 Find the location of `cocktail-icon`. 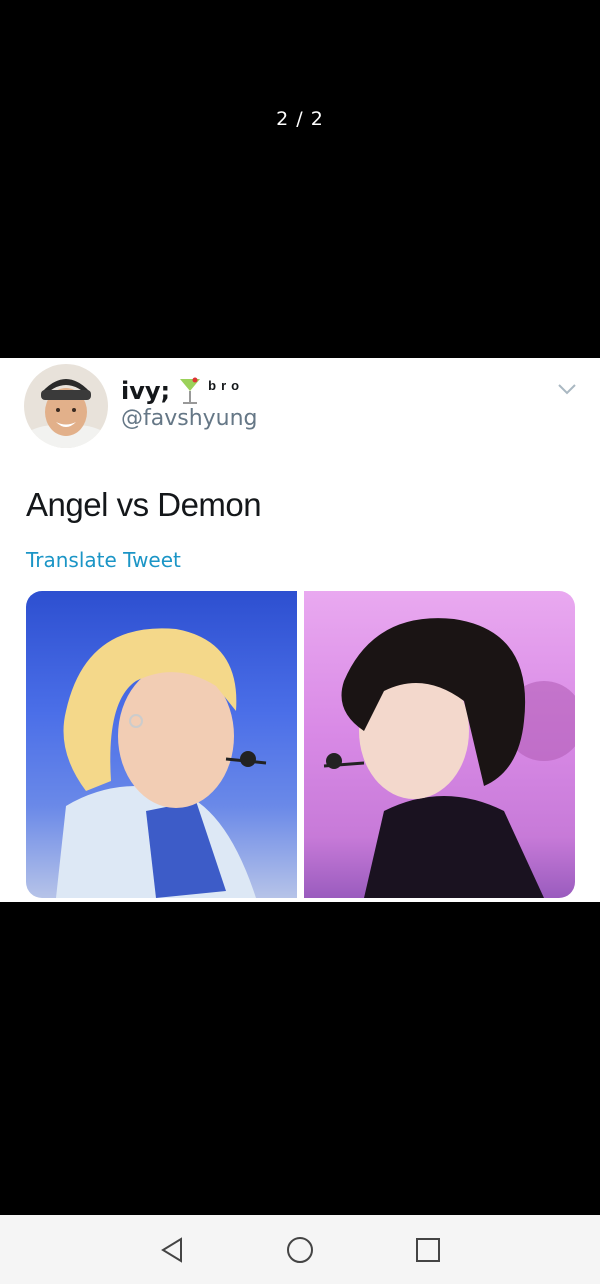

cocktail-icon is located at coordinates (190, 391).